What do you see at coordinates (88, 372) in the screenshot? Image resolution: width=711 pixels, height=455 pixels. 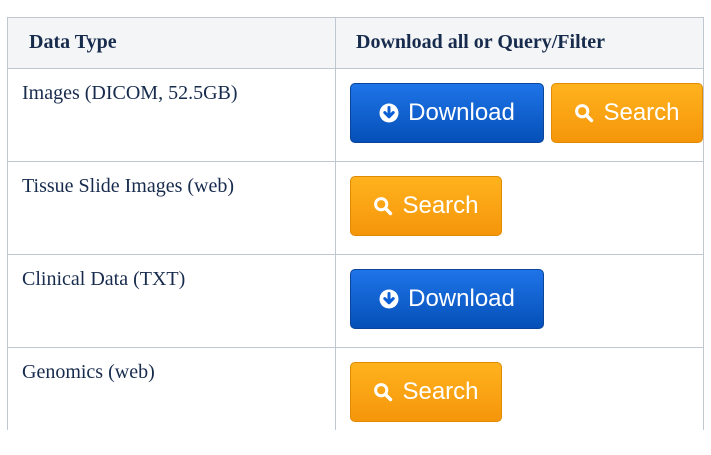 I see `row-label: Genomics (web)` at bounding box center [88, 372].